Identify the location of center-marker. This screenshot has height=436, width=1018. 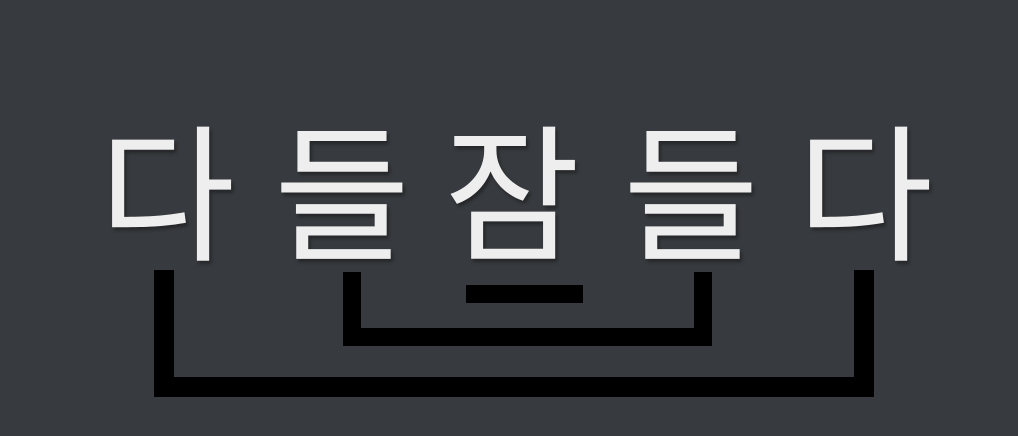
(524, 294).